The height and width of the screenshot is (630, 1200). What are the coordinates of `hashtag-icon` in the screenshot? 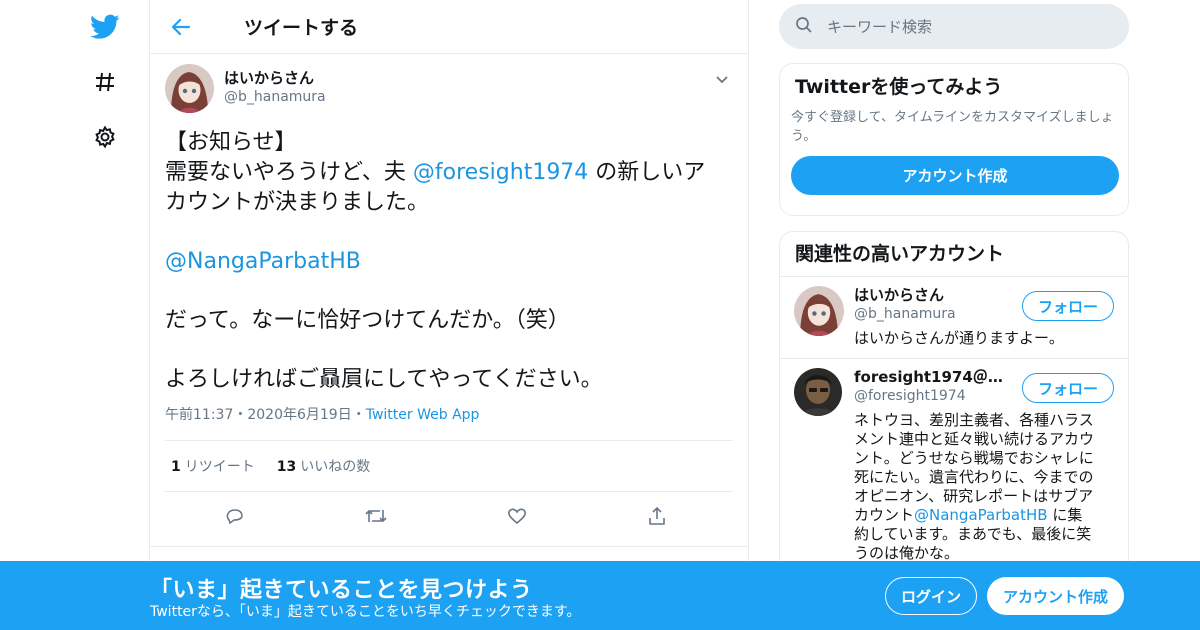 It's located at (105, 82).